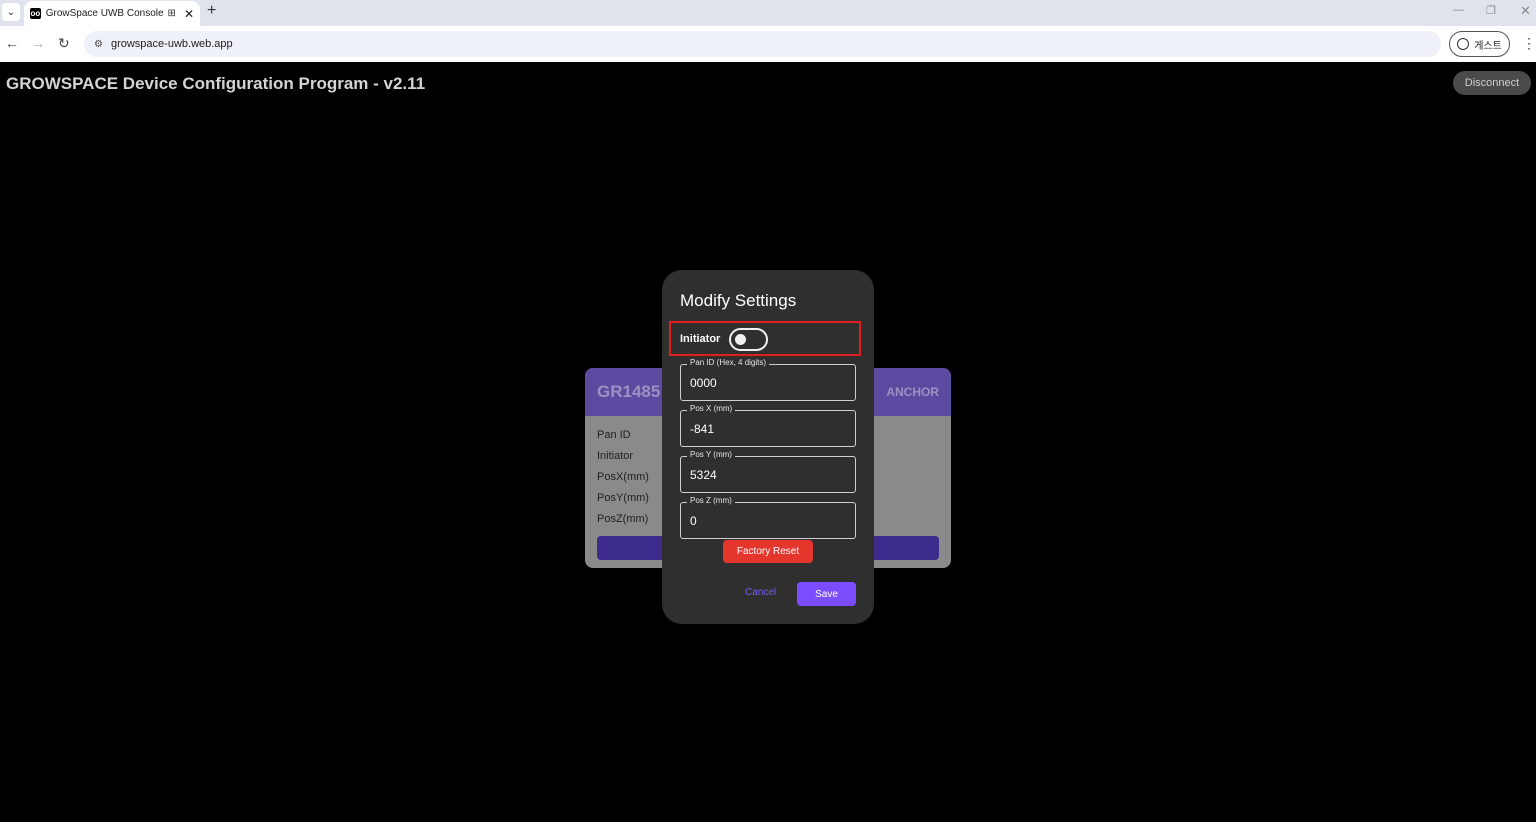  I want to click on toggle-knob, so click(740, 339).